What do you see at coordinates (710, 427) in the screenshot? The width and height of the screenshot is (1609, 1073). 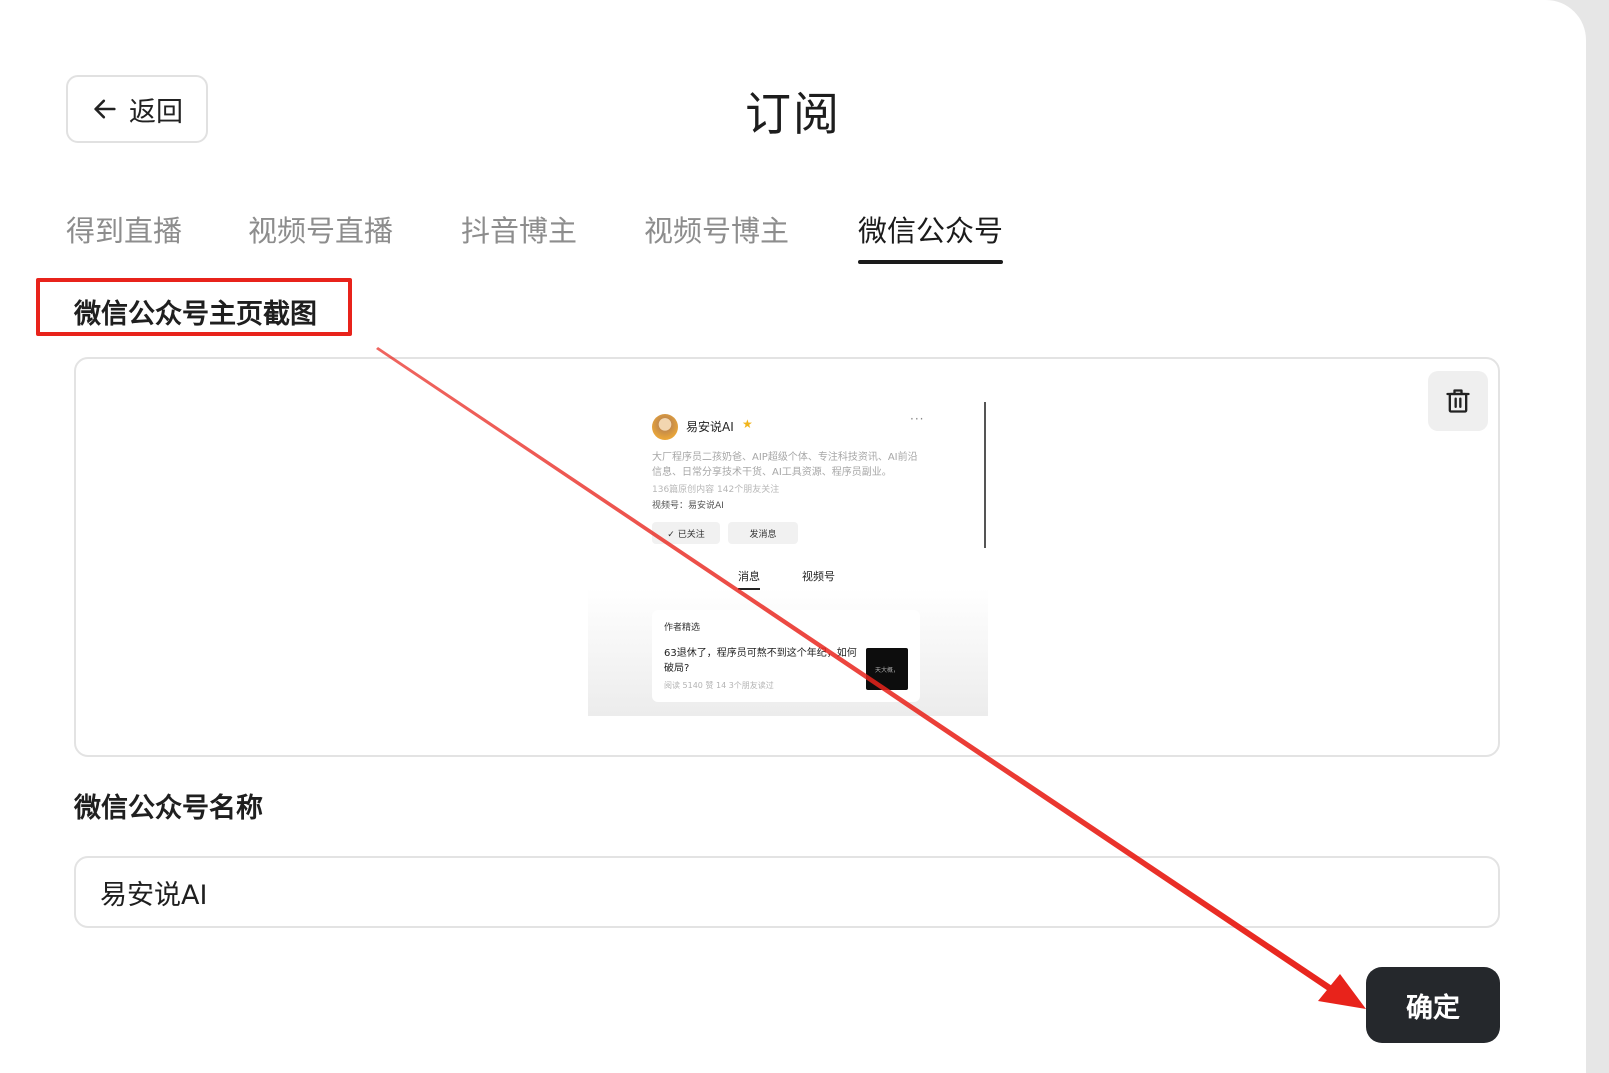 I see `thumbnail-account-name: 易安说AI` at bounding box center [710, 427].